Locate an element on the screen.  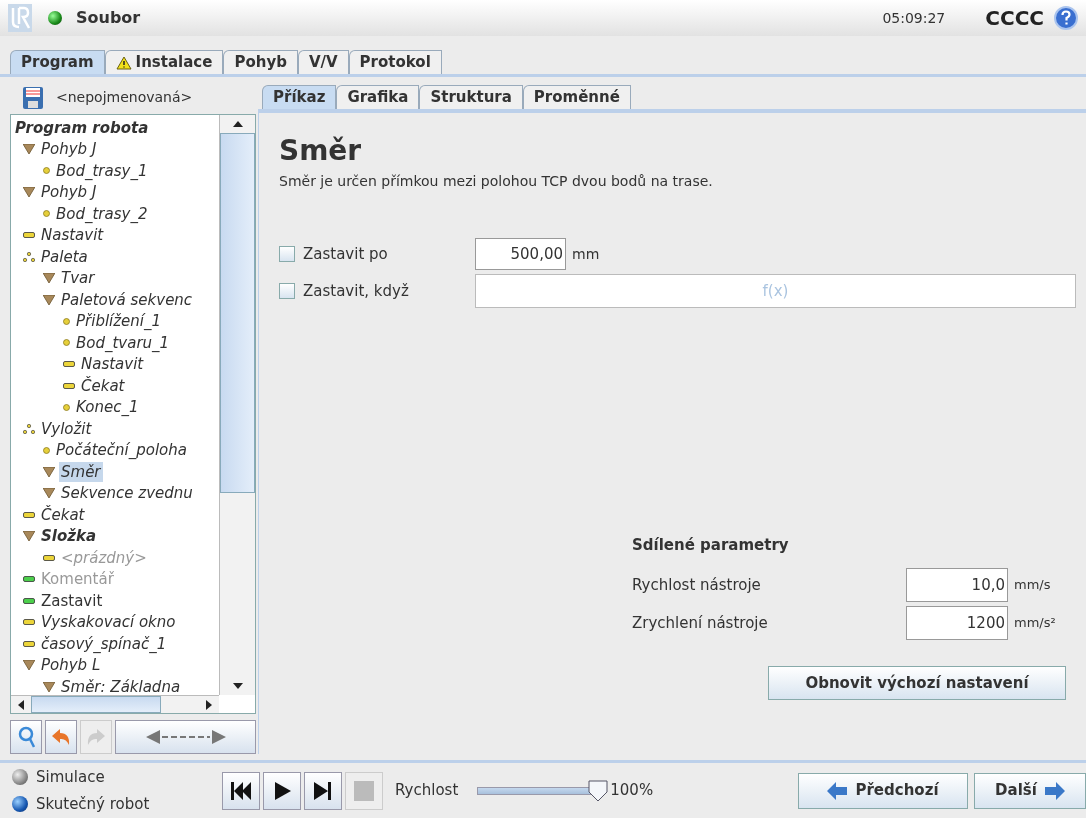
tree-item: Zastavit is located at coordinates (72, 600).